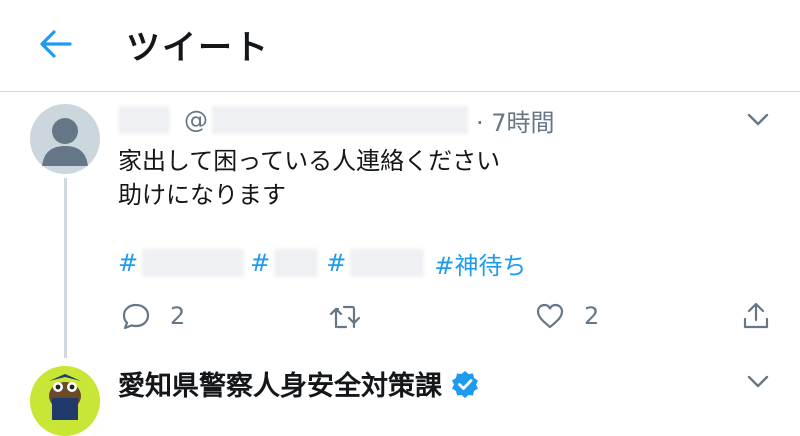  Describe the element at coordinates (515, 120) in the screenshot. I see `tweet-timestamp: · 7時間` at that location.